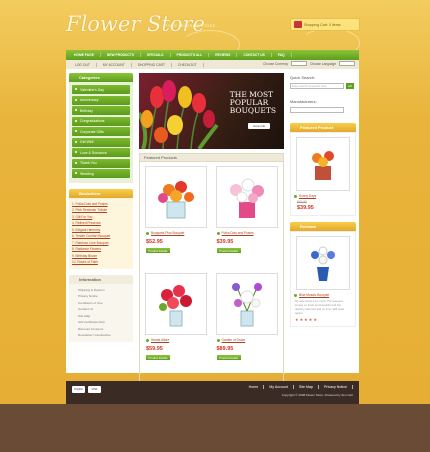  I want to click on nav-contact-us: CONTACT US, so click(254, 55).